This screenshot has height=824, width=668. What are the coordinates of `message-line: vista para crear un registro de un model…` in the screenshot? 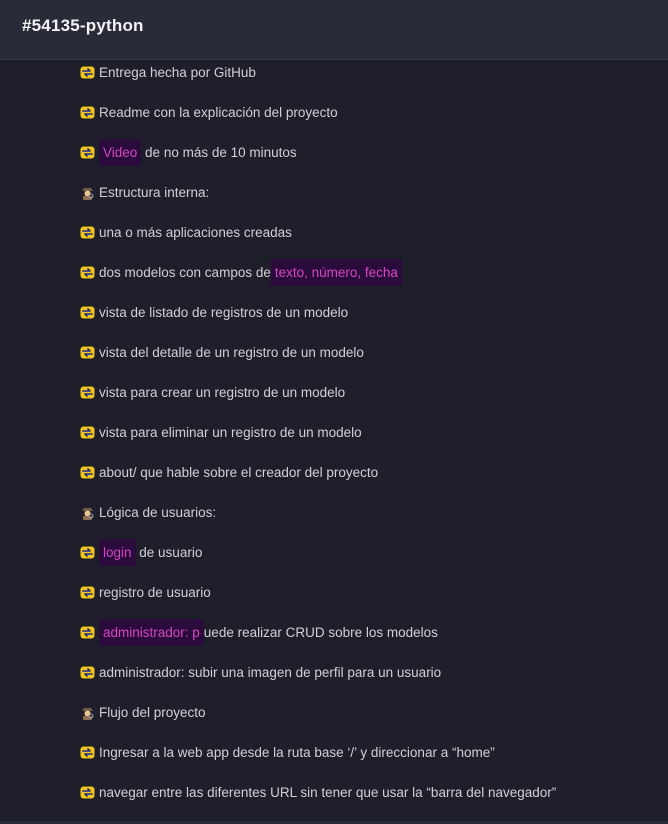 It's located at (212, 392).